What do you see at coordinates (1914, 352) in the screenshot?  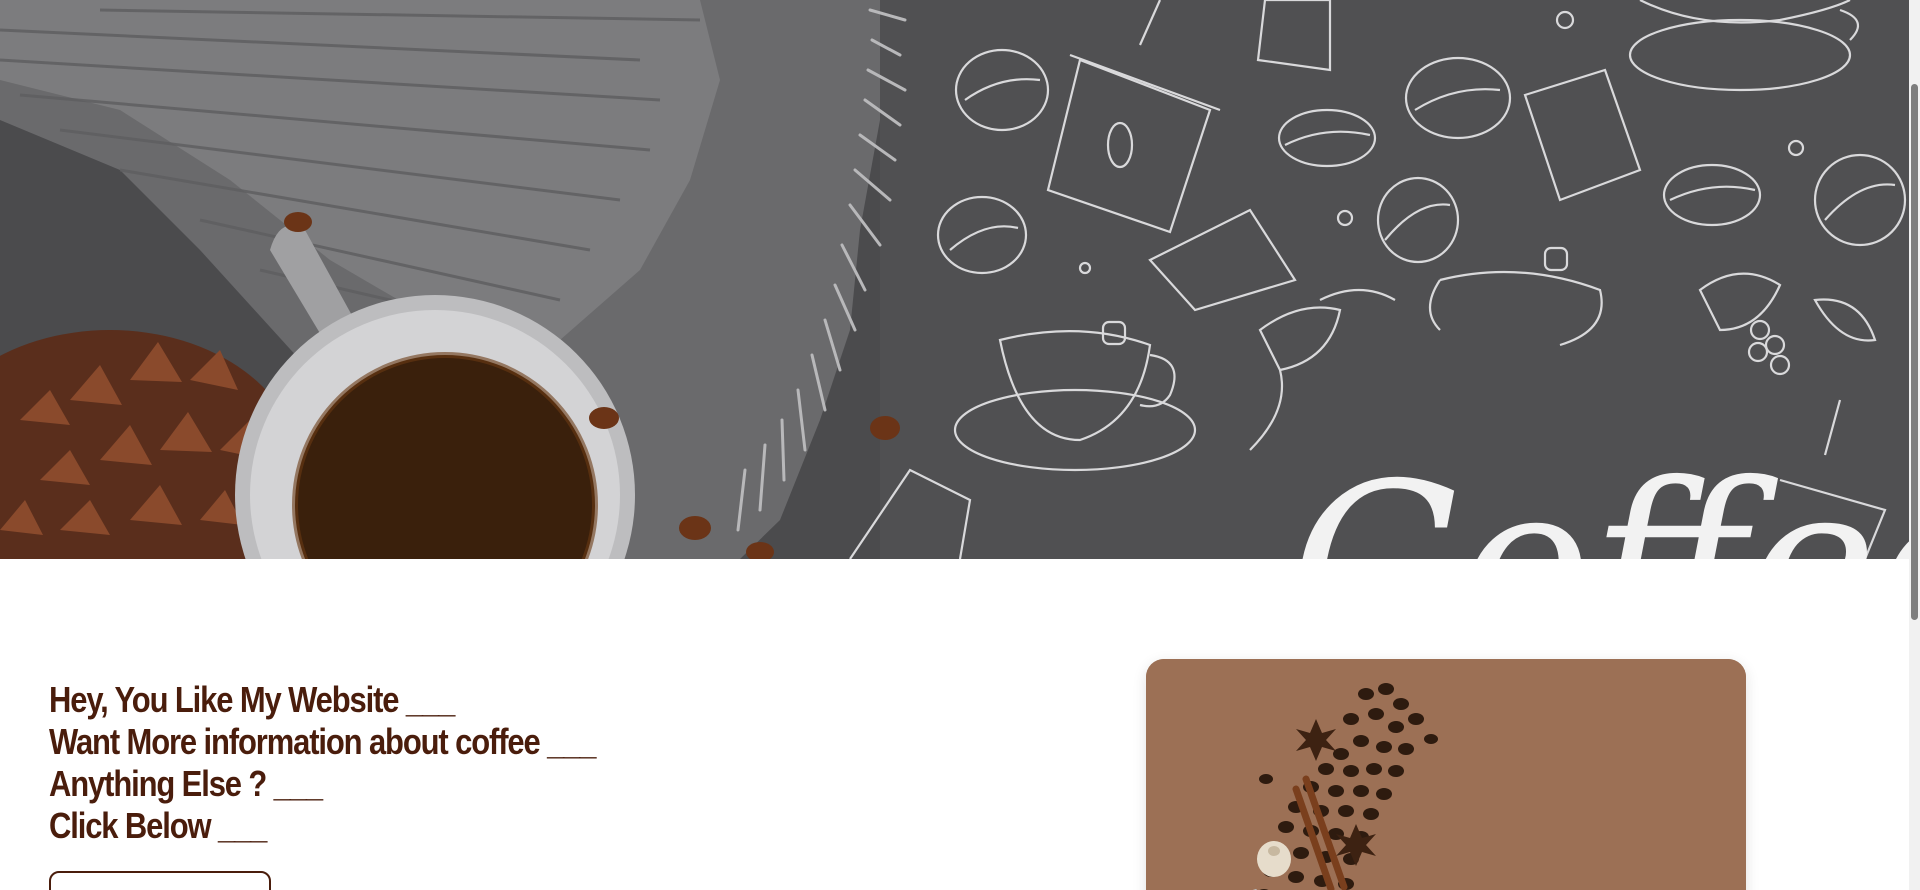 I see `scrollbar-thumb` at bounding box center [1914, 352].